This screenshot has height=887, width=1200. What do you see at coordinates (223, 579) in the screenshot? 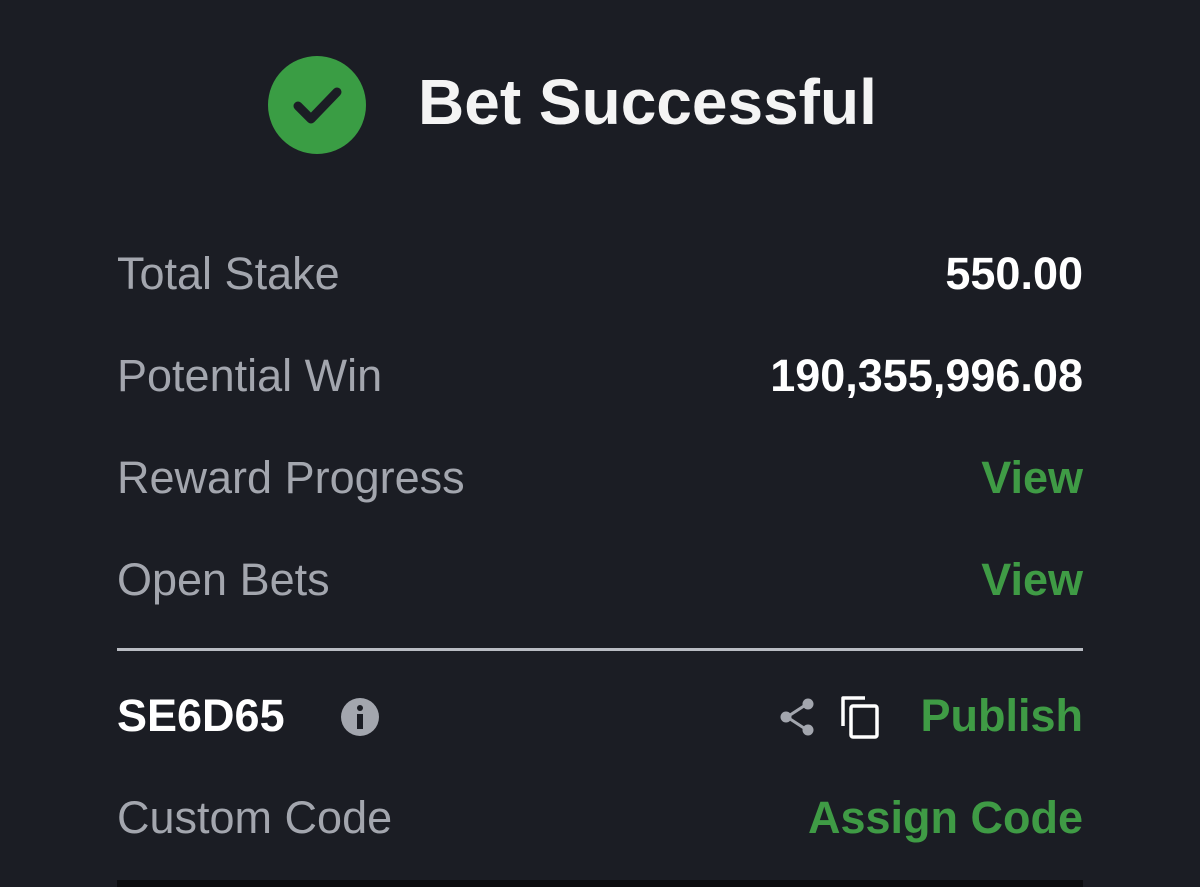
I see `open-bets-label: Open Bets` at bounding box center [223, 579].